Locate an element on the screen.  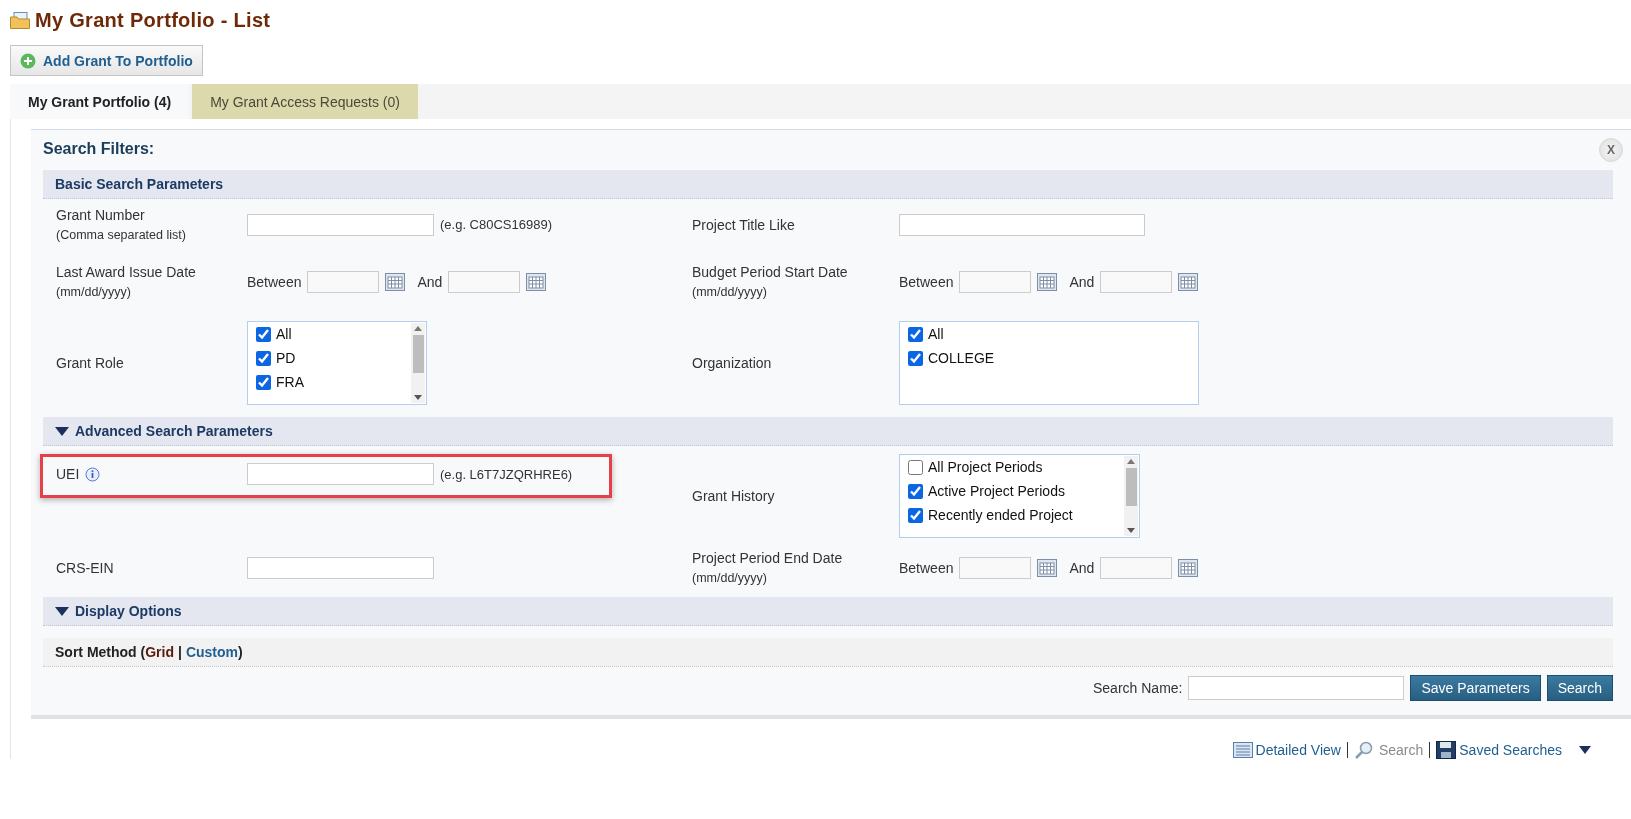
field-label: Last Award Issue Date is located at coordinates (126, 272).